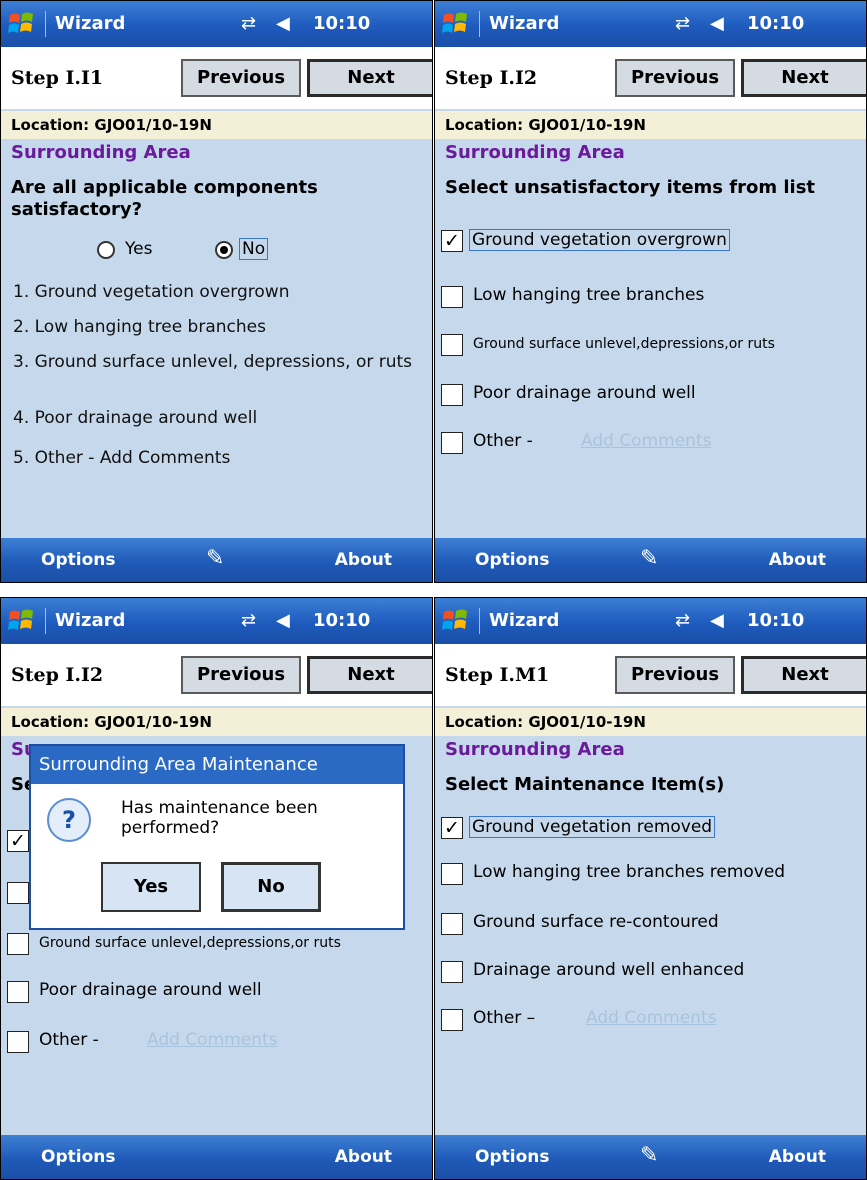 The height and width of the screenshot is (1180, 867). Describe the element at coordinates (497, 675) in the screenshot. I see `step-label: Step I.M1` at that location.